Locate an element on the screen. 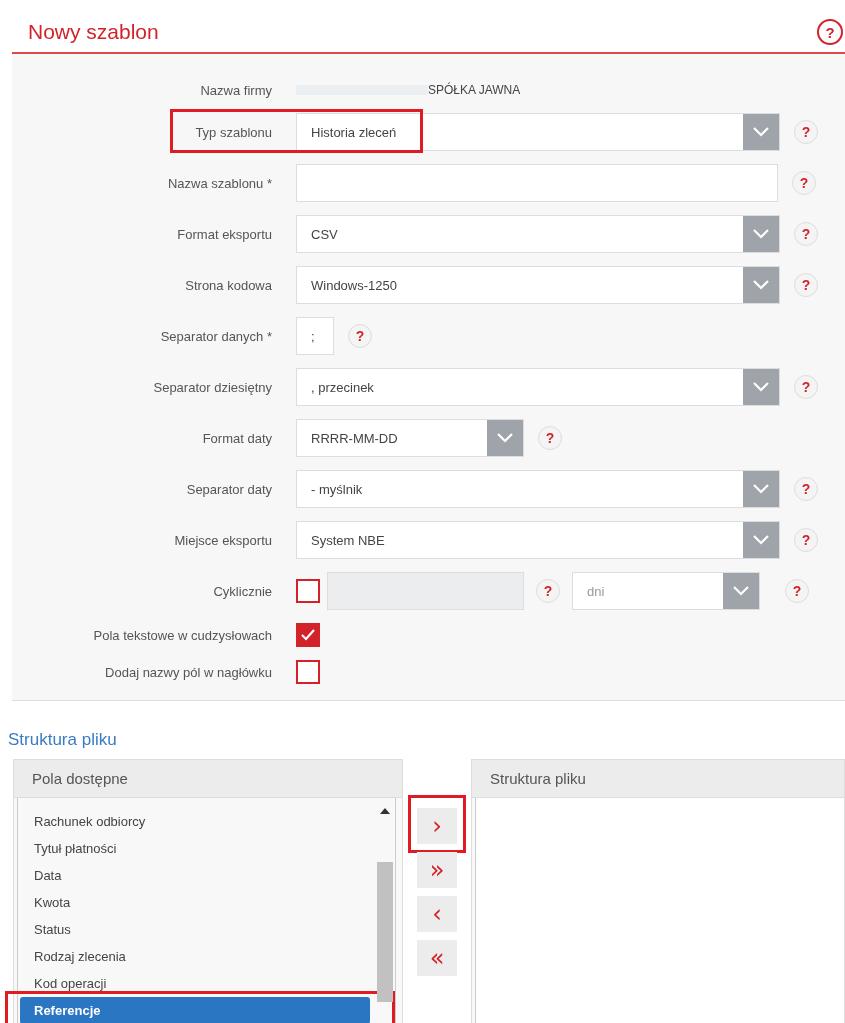 The image size is (845, 1023). field-label: Nazwa szablonu * is located at coordinates (219, 183).